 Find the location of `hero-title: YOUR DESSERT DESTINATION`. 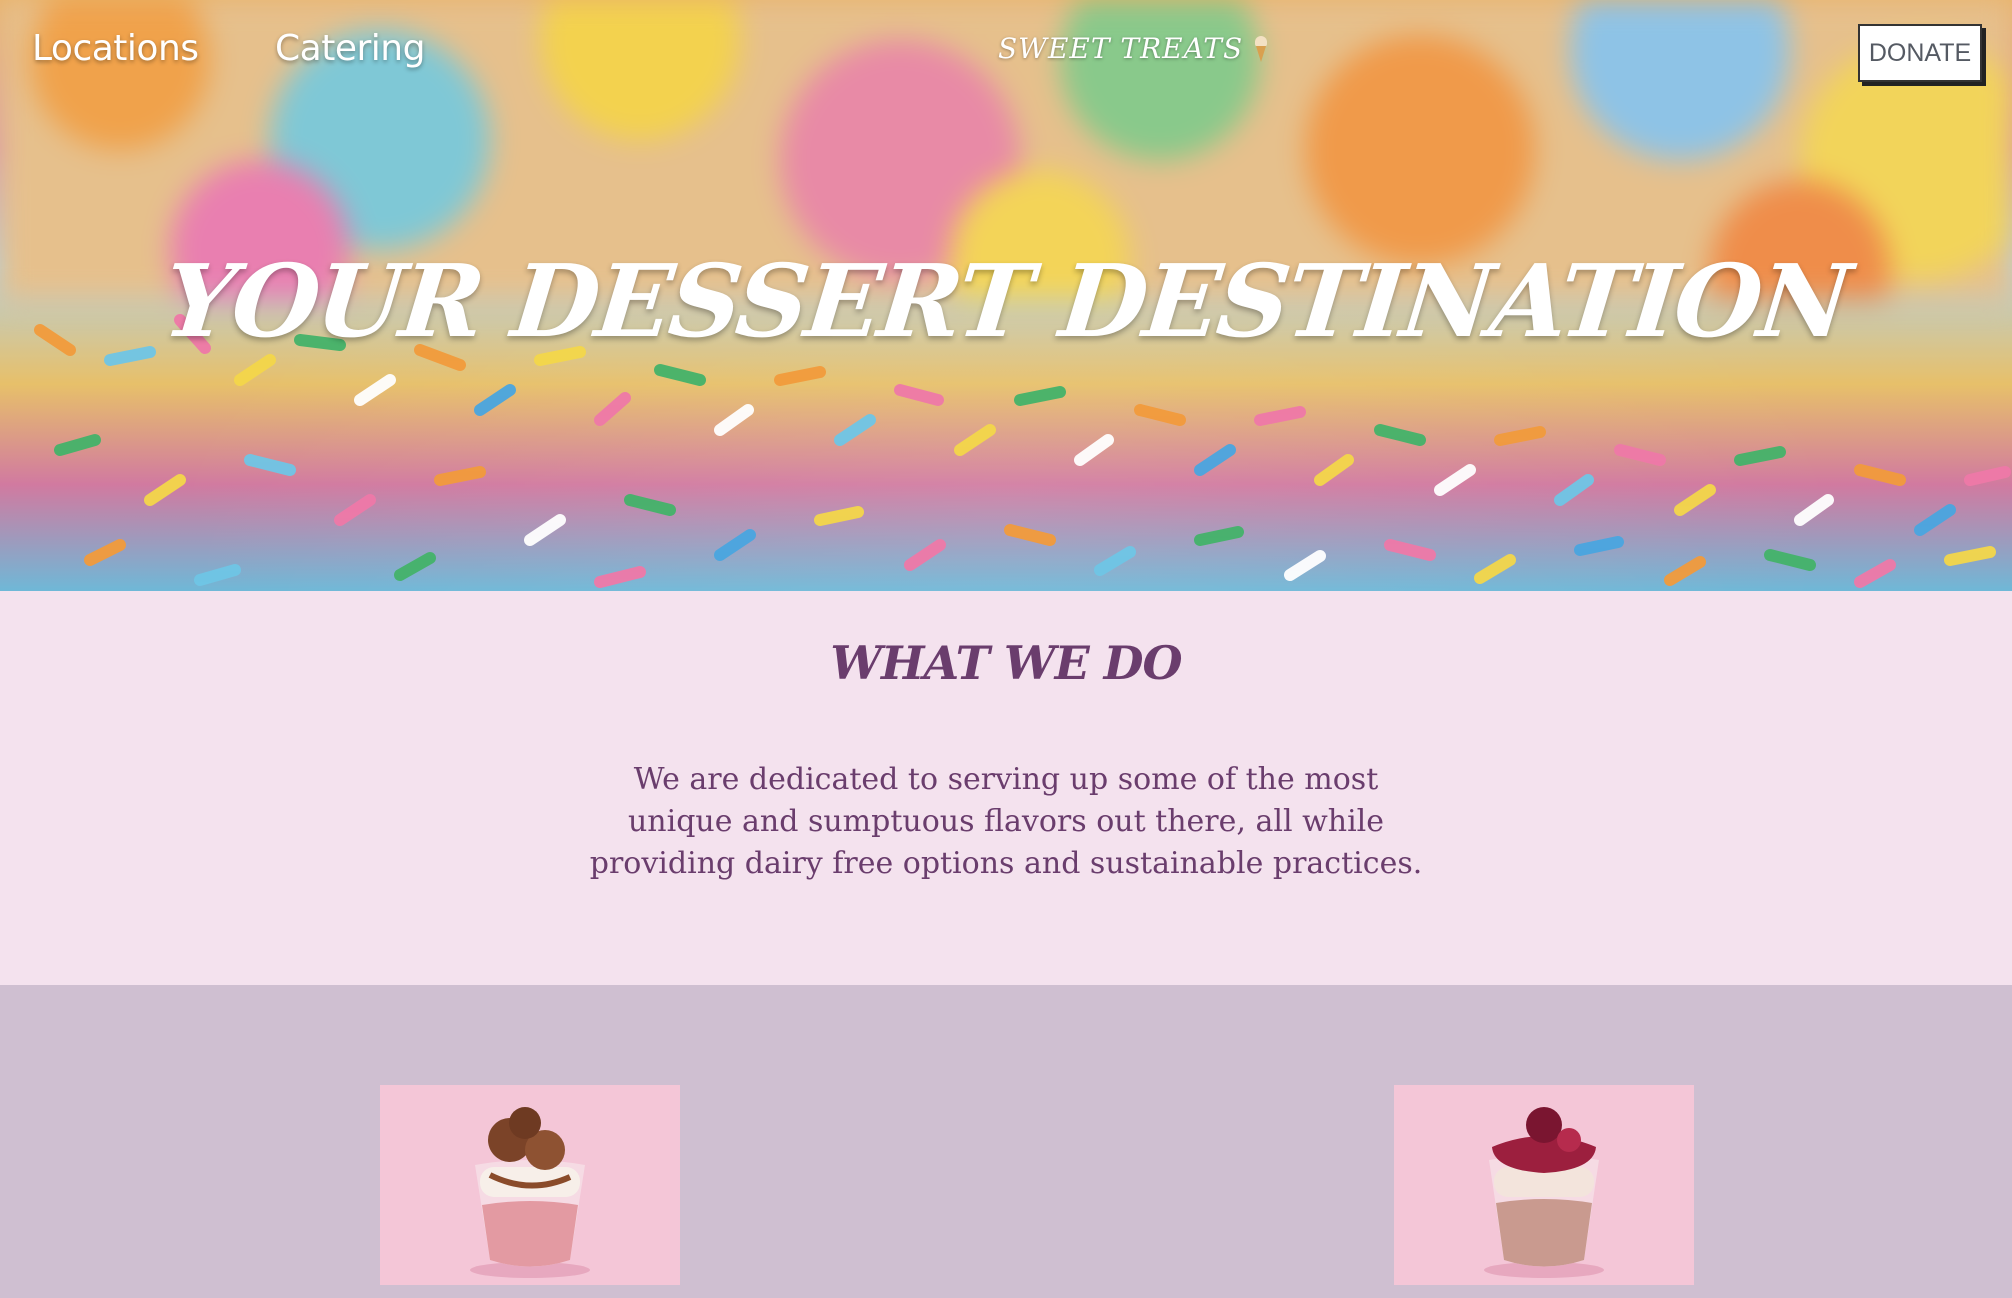

hero-title: YOUR DESSERT DESTINATION is located at coordinates (1006, 301).